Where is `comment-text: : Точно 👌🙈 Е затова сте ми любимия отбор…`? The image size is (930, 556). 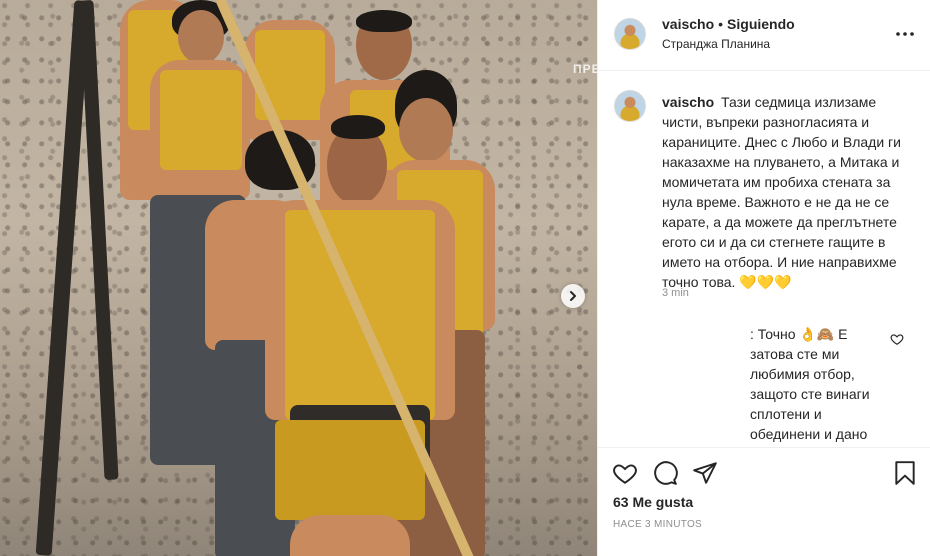 comment-text: : Точно 👌🙈 Е затова сте ми любимия отбор… is located at coordinates (812, 386).